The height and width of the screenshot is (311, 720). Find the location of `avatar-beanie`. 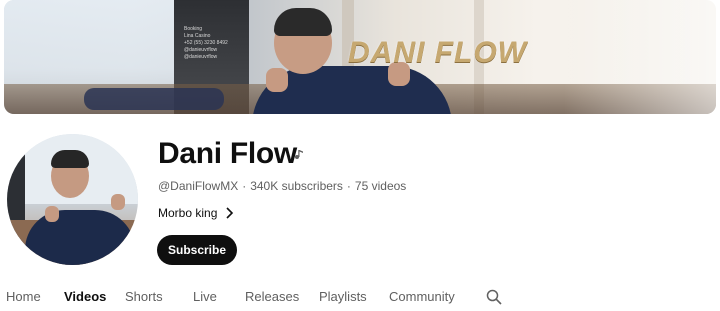

avatar-beanie is located at coordinates (70, 159).